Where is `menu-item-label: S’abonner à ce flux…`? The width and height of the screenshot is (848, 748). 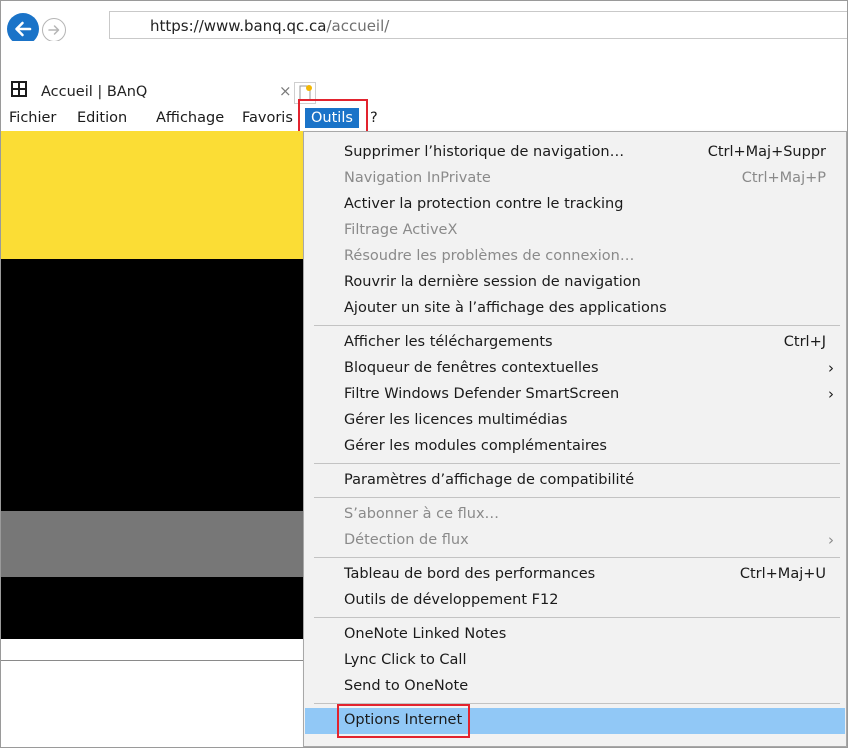 menu-item-label: S’abonner à ce flux… is located at coordinates (422, 514).